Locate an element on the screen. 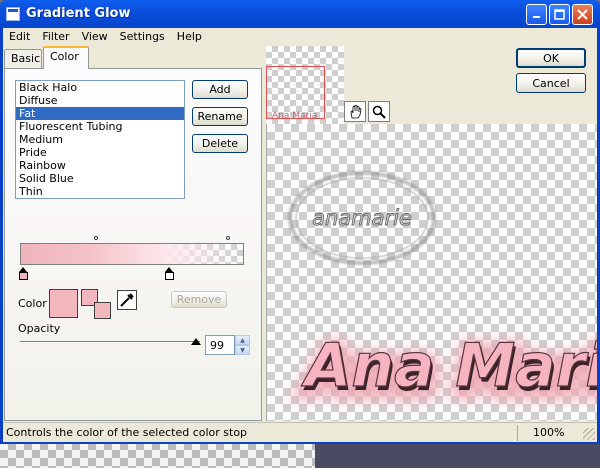 Image resolution: width=600 pixels, height=468 pixels. list-item: Diffuse is located at coordinates (100, 100).